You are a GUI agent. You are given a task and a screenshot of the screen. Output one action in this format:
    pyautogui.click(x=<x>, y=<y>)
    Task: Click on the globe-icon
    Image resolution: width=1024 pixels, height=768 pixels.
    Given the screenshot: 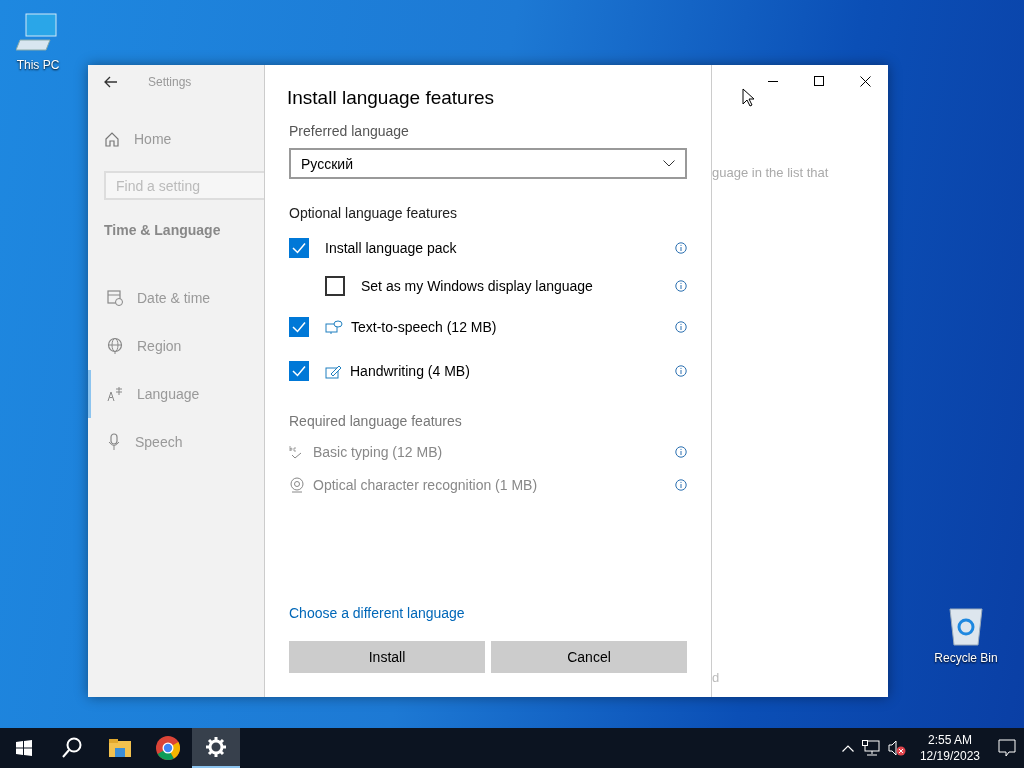 What is the action you would take?
    pyautogui.click(x=115, y=346)
    